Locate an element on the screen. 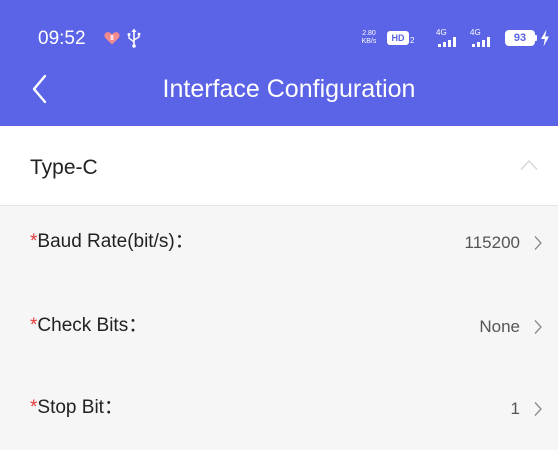 The height and width of the screenshot is (450, 558). page-title: Interface Configuration is located at coordinates (289, 89).